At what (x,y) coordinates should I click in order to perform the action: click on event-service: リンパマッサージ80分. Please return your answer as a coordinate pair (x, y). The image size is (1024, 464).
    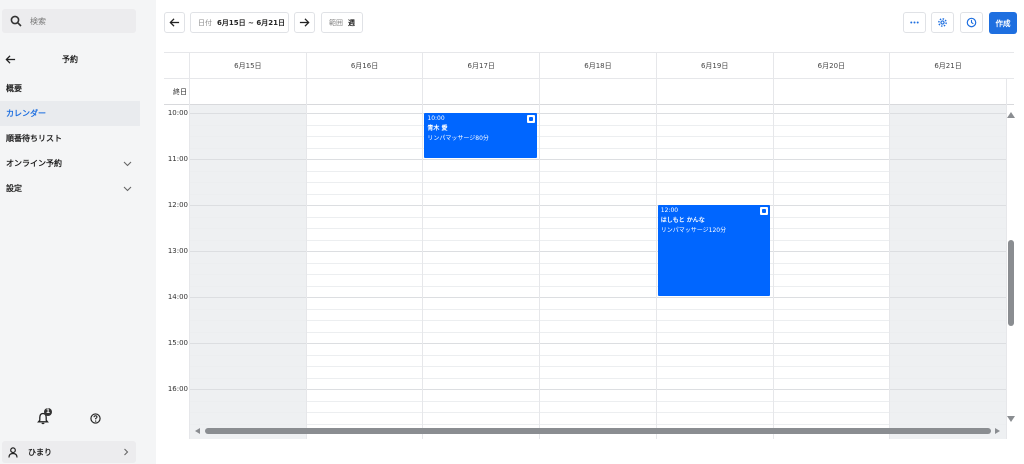
    Looking at the image, I should click on (458, 138).